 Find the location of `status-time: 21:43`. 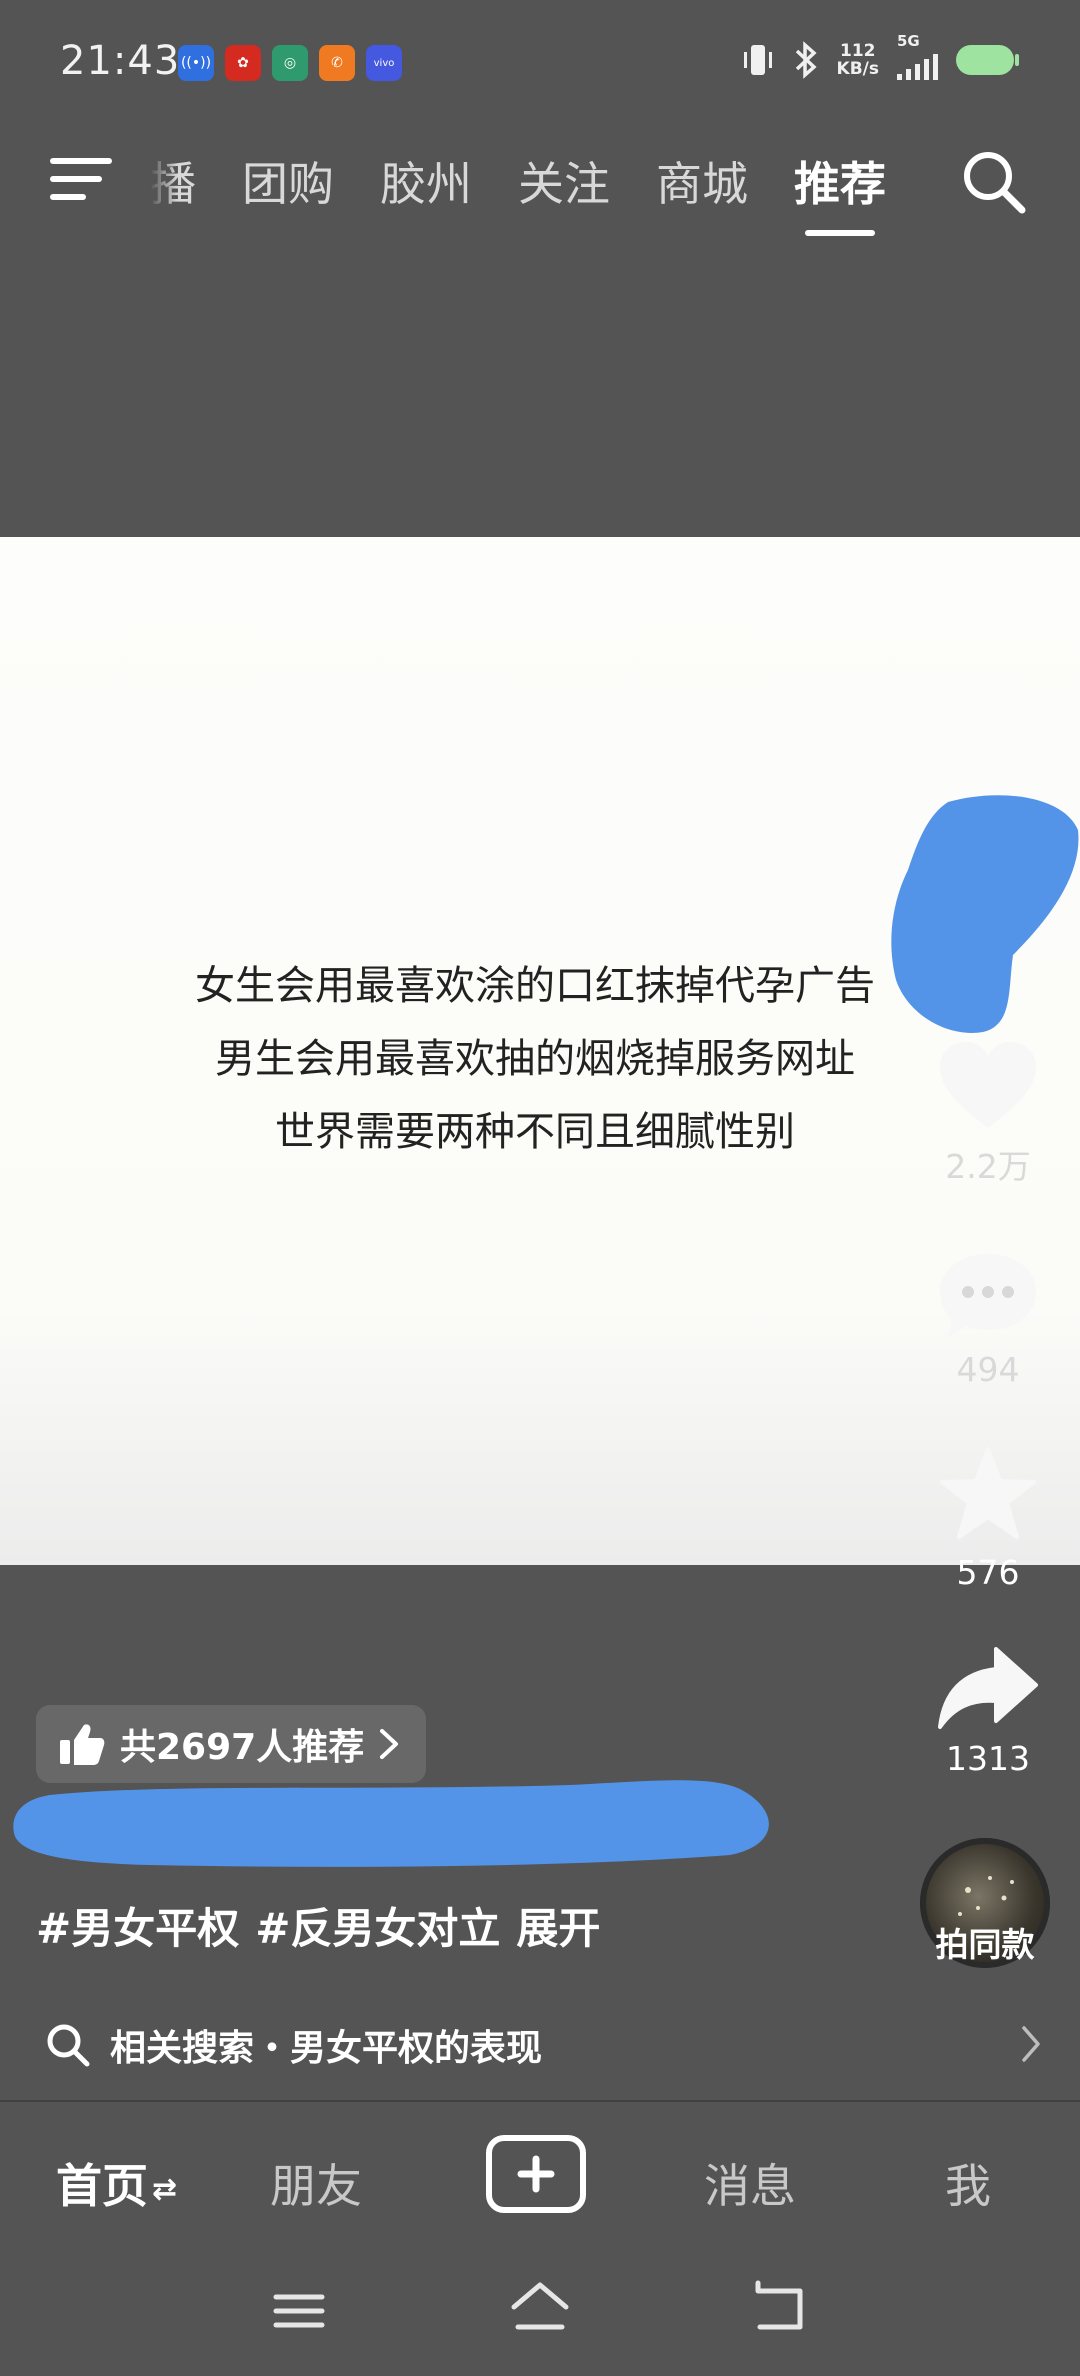

status-time: 21:43 is located at coordinates (120, 61).